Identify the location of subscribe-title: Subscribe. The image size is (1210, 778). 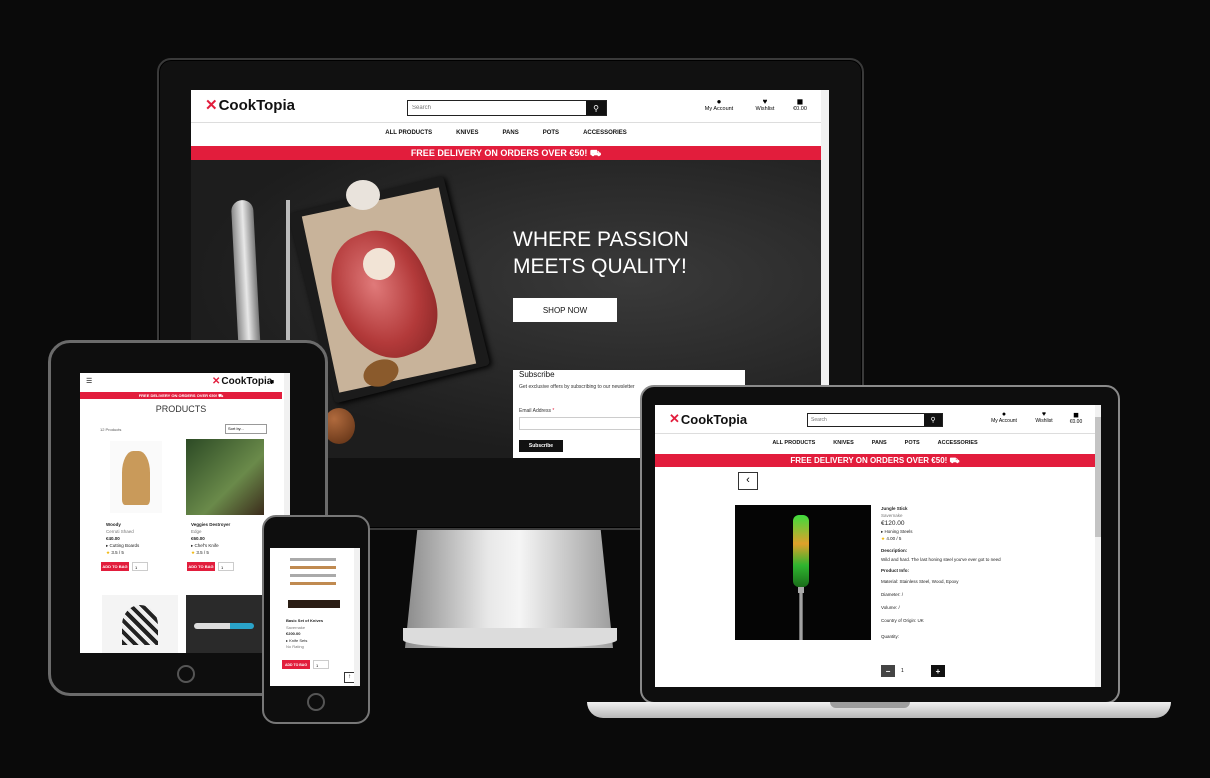
(537, 374).